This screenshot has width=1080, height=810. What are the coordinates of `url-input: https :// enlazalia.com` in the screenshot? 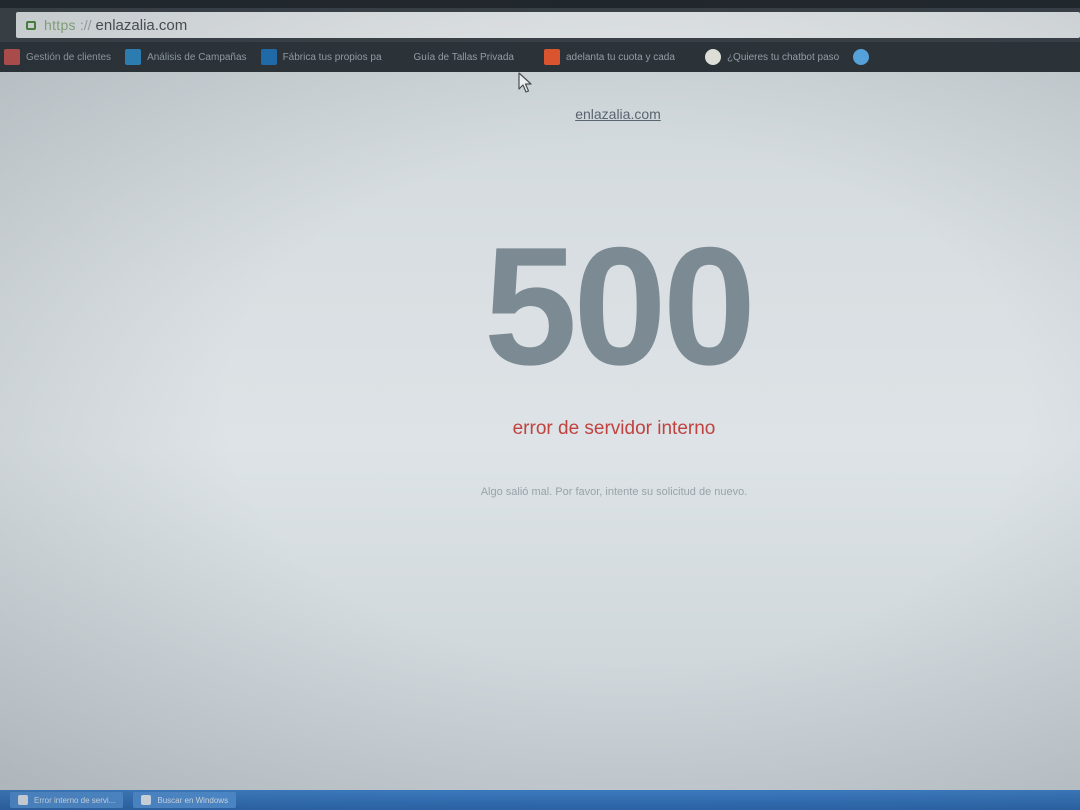 It's located at (548, 25).